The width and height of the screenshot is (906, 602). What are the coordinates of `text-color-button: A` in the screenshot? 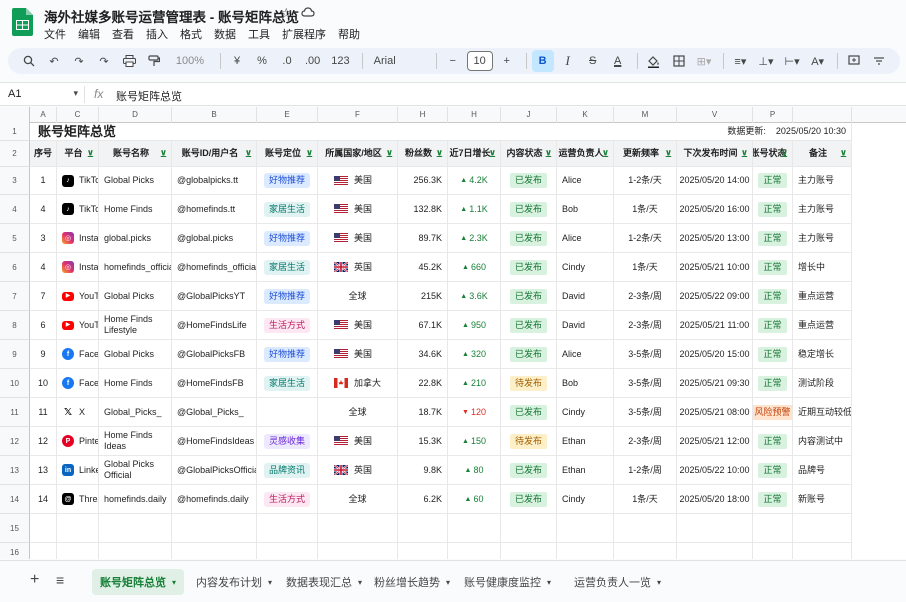 It's located at (618, 61).